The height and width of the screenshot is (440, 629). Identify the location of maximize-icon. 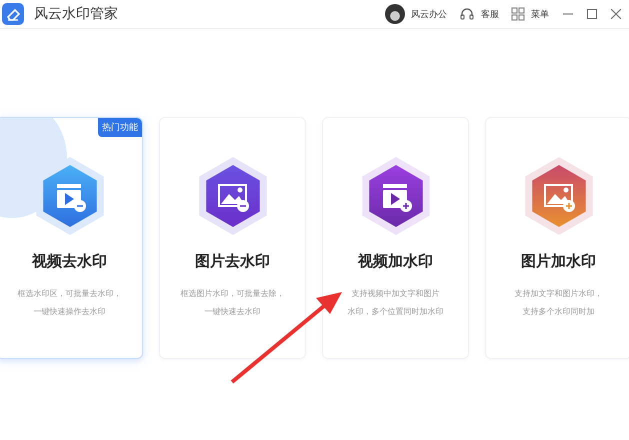
(592, 14).